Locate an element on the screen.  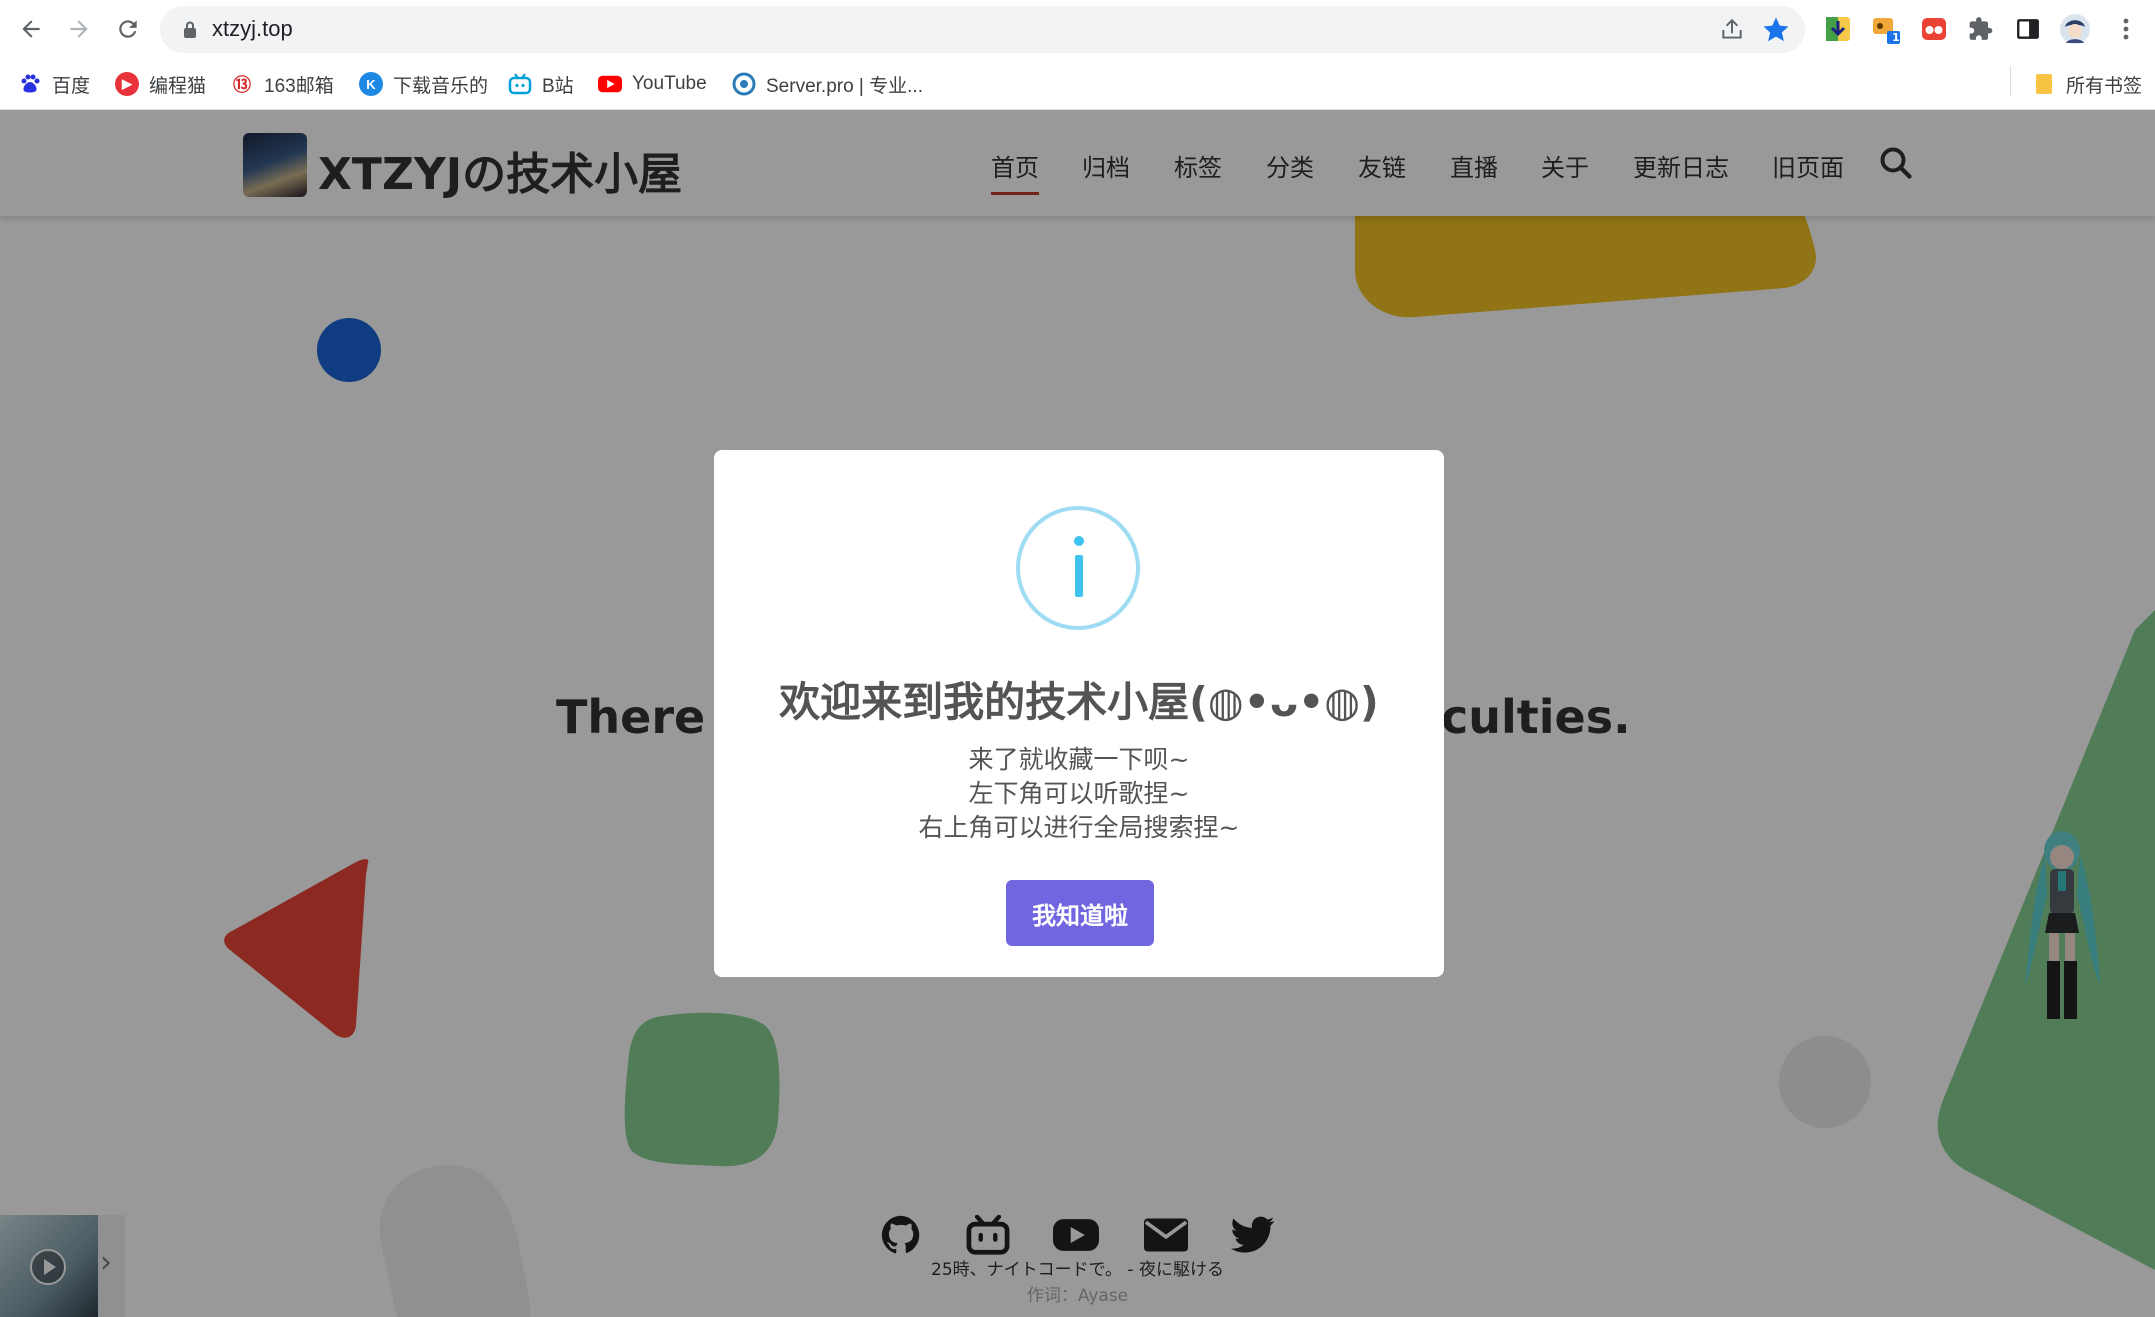
serverpro-icon is located at coordinates (744, 84).